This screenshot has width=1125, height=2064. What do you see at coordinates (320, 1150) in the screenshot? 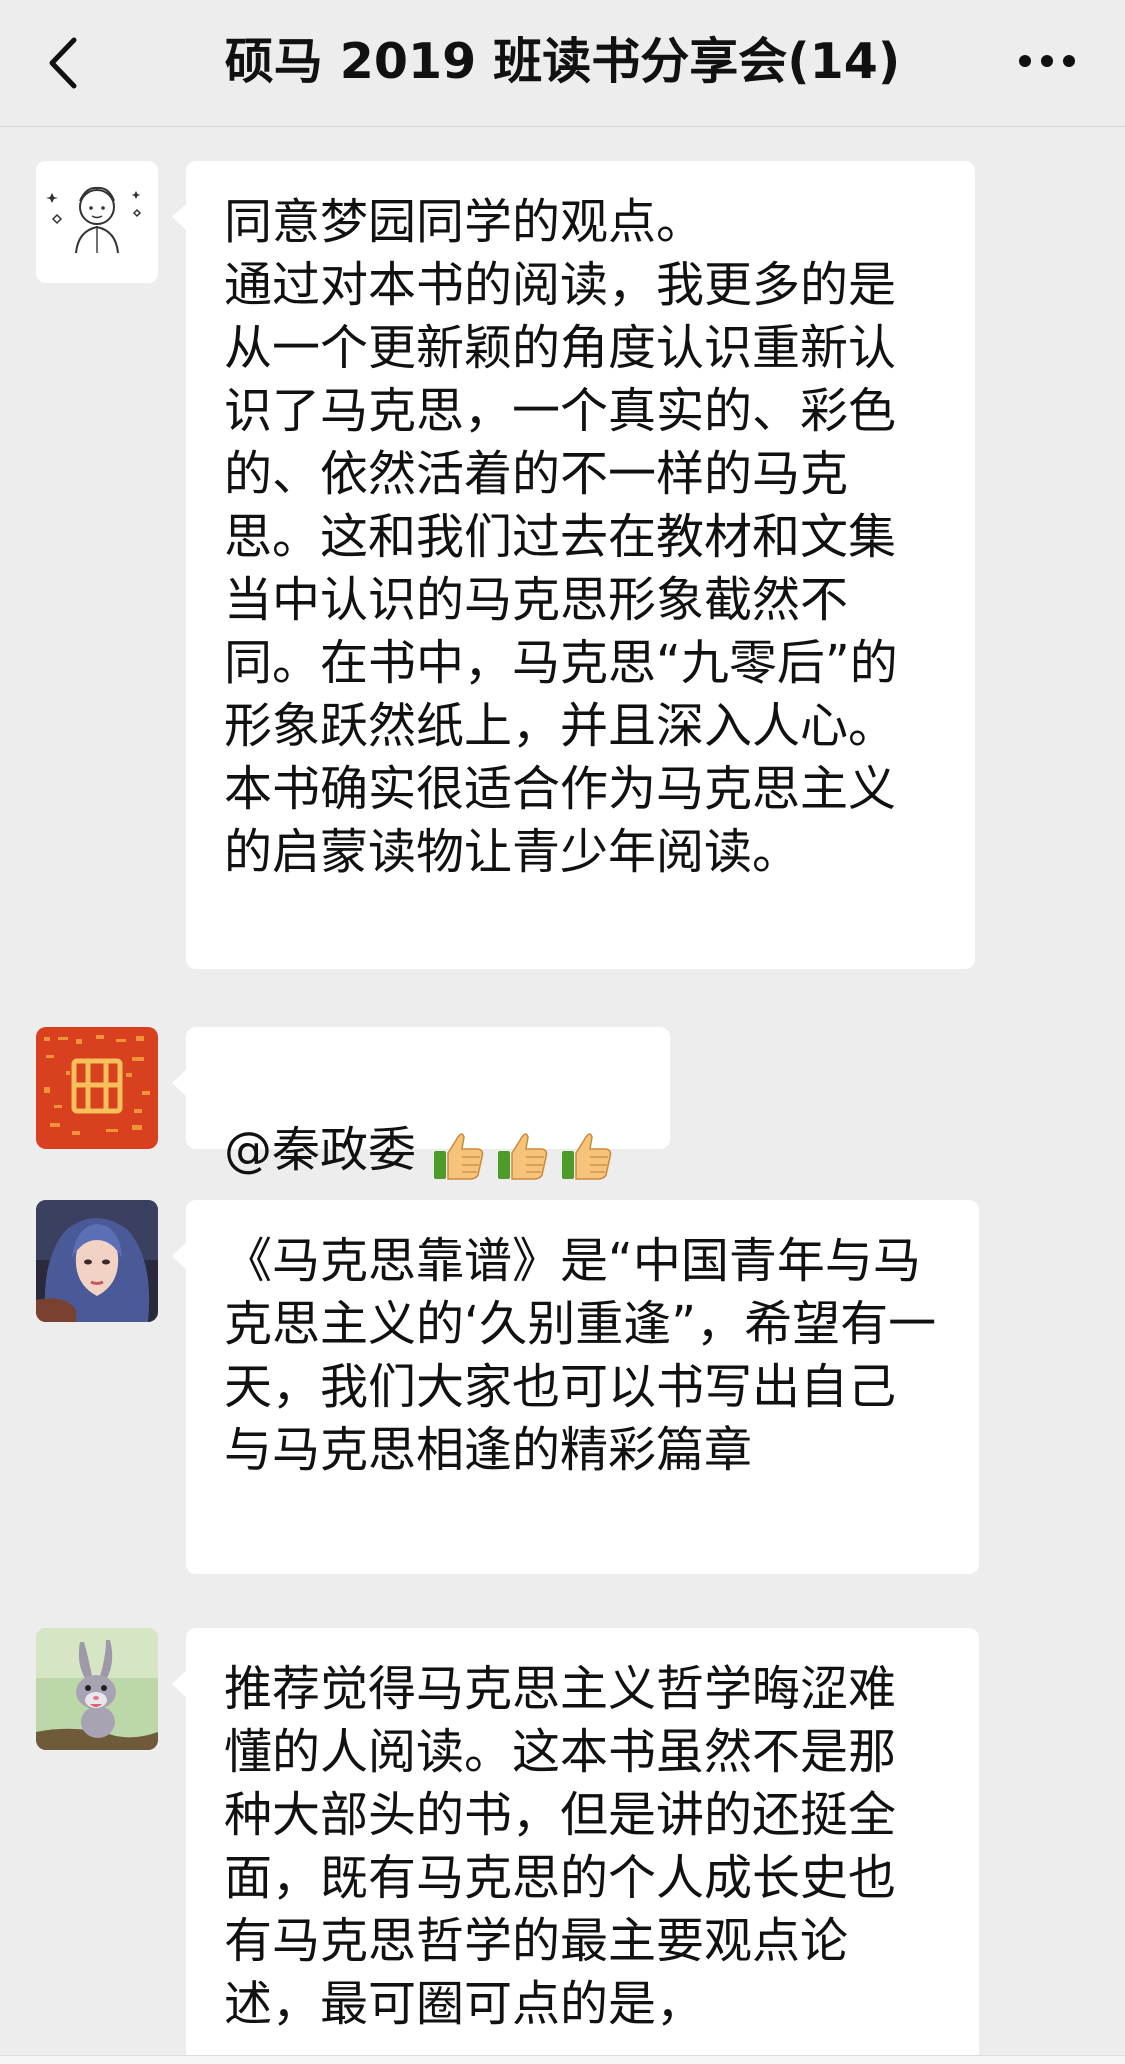
I see `mention-text: @秦政委` at bounding box center [320, 1150].